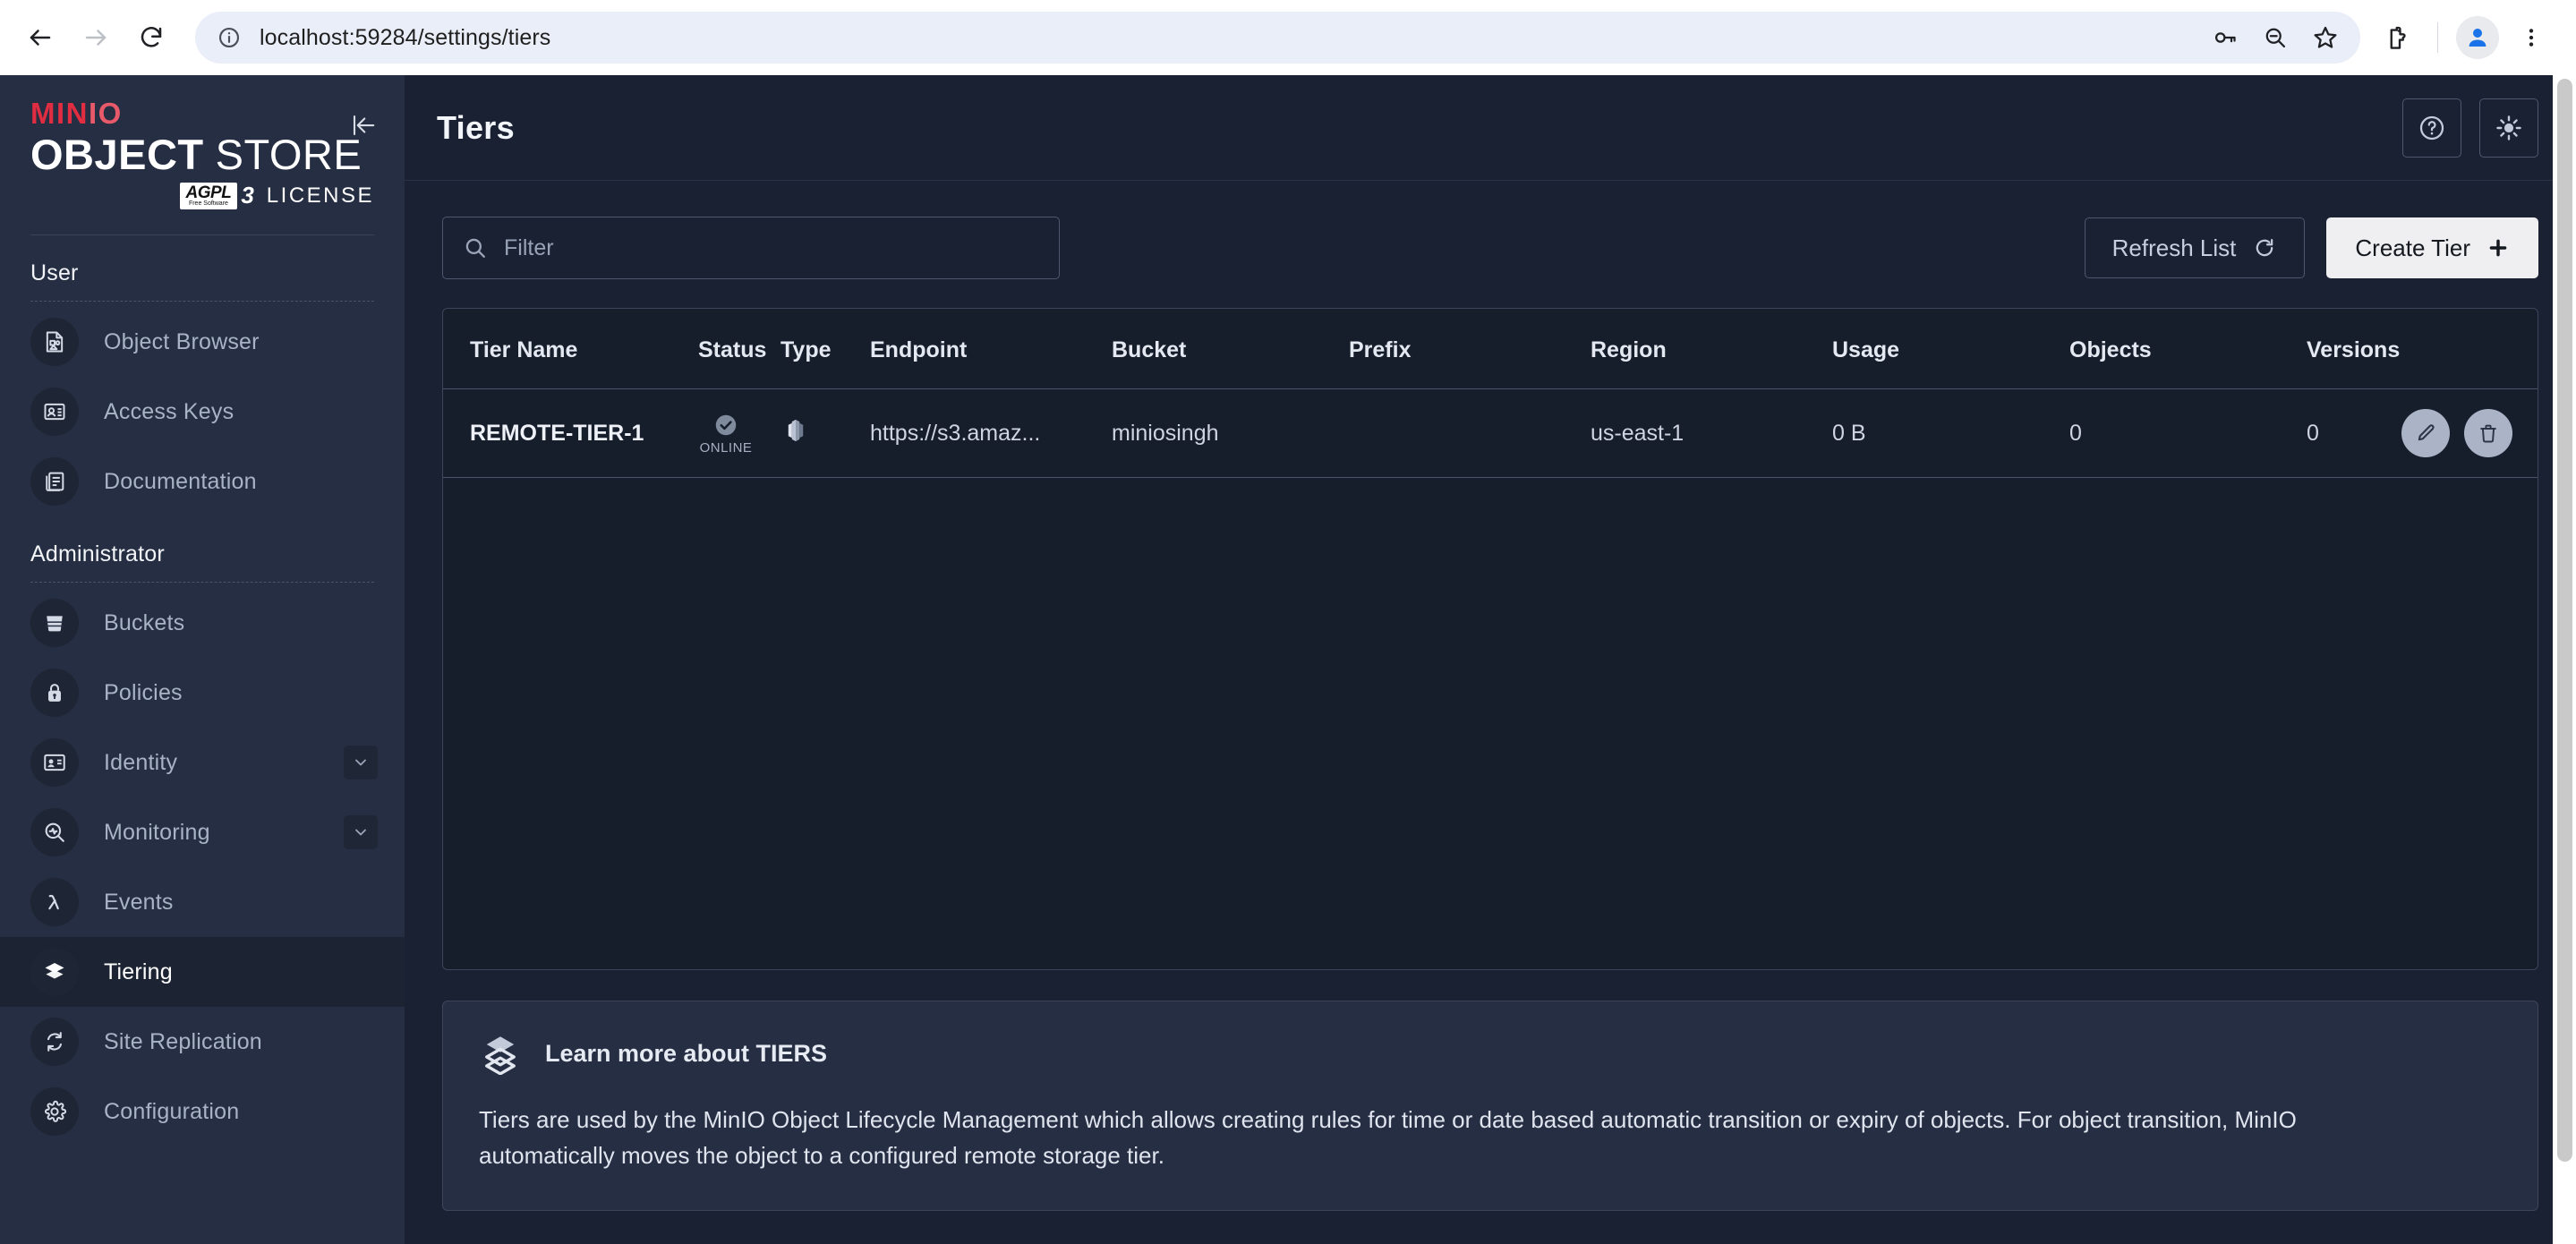 The image size is (2576, 1244). What do you see at coordinates (54, 623) in the screenshot?
I see `buckets-icon` at bounding box center [54, 623].